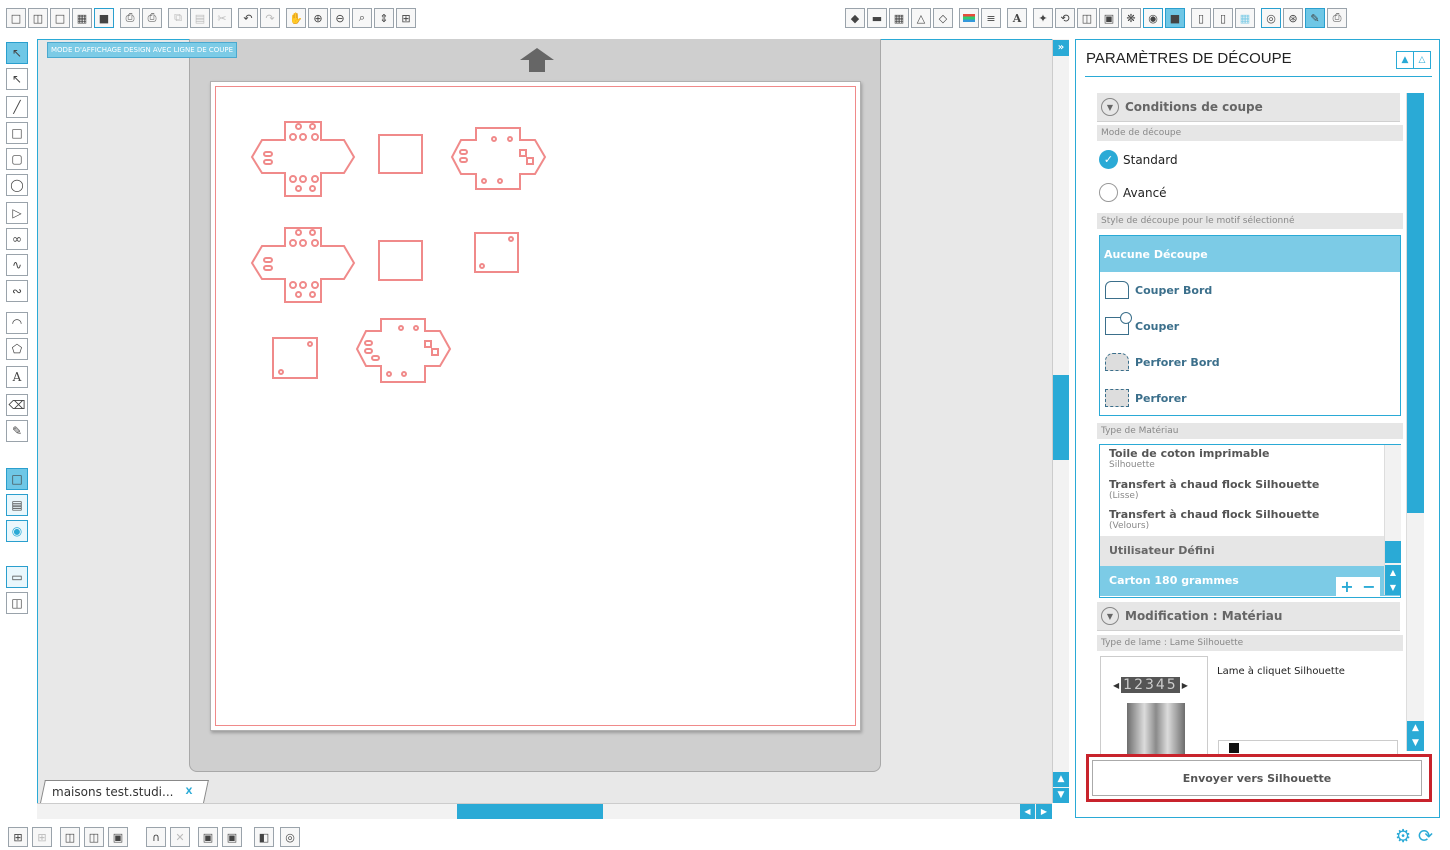 This screenshot has width=1450, height=850. Describe the element at coordinates (1161, 398) in the screenshot. I see `style-perforate-label: Perforer` at that location.